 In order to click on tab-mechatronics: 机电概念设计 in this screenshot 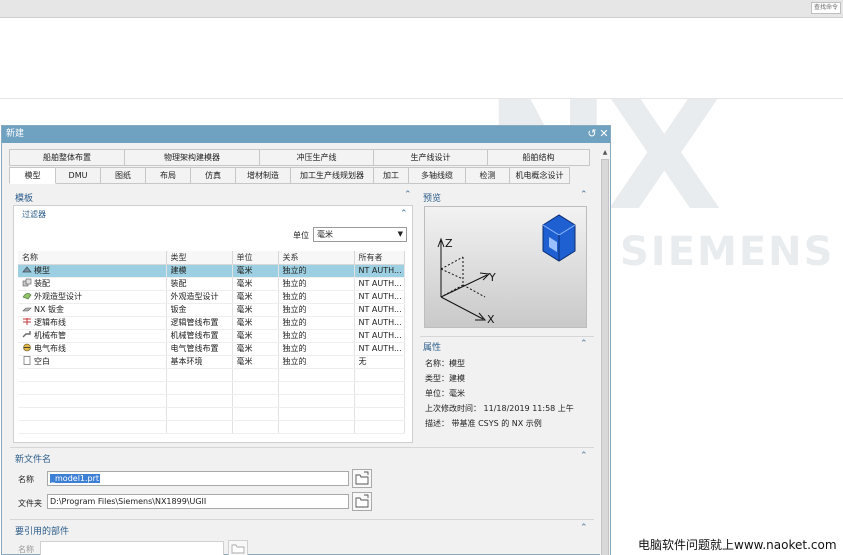, I will do `click(540, 175)`.